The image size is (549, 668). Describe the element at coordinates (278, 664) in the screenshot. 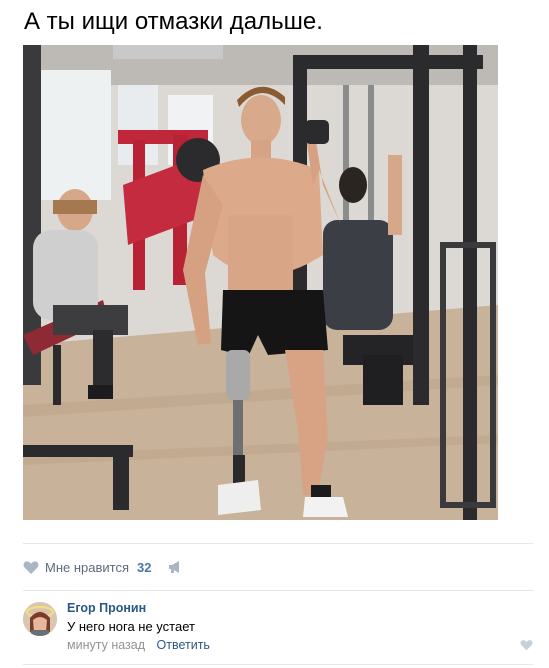

I see `divider-end` at that location.